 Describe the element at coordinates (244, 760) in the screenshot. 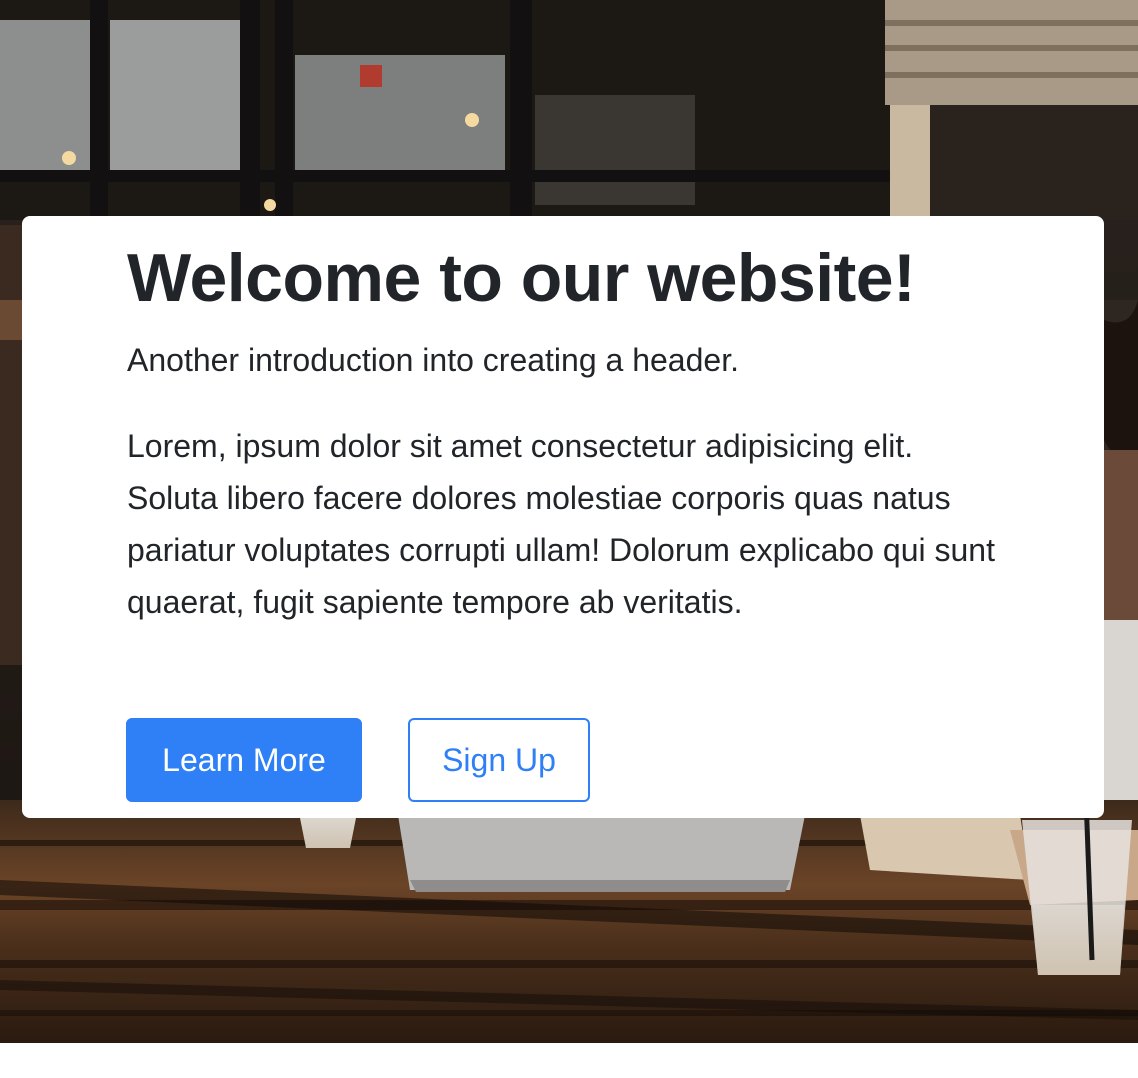

I see `learn-more-button: Learn More` at that location.